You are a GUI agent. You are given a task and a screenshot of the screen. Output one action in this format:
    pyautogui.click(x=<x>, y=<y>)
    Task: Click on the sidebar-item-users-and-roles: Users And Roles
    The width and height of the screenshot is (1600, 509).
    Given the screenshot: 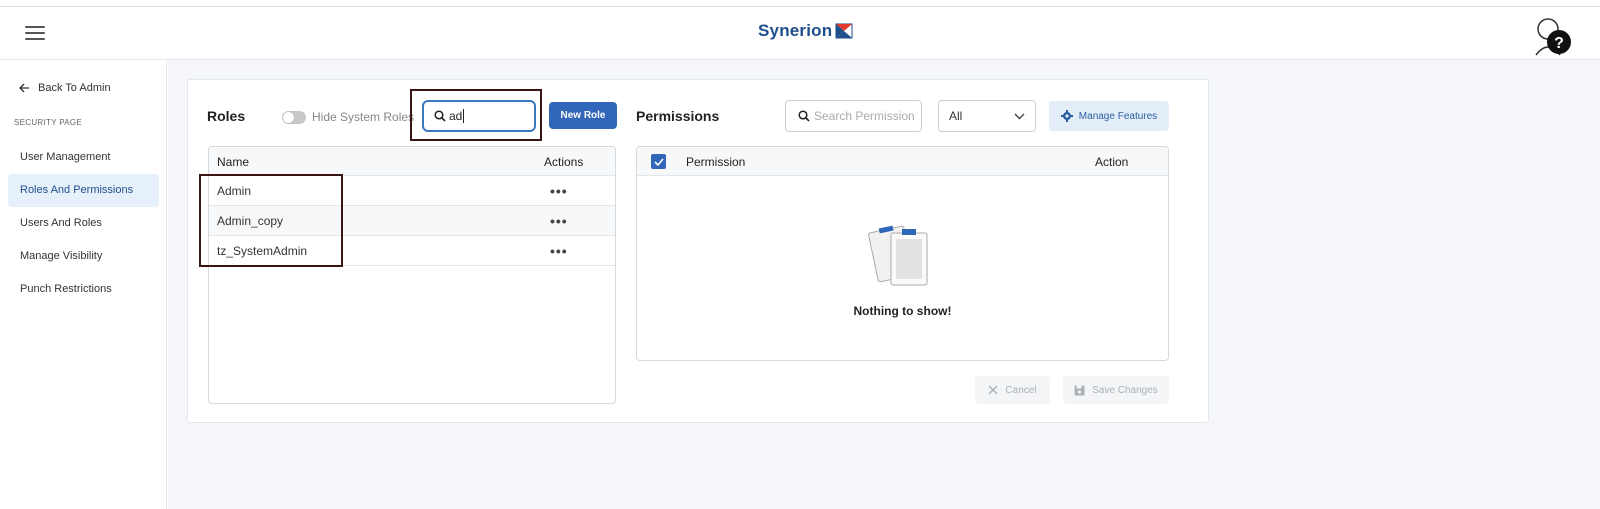 What is the action you would take?
    pyautogui.click(x=83, y=223)
    